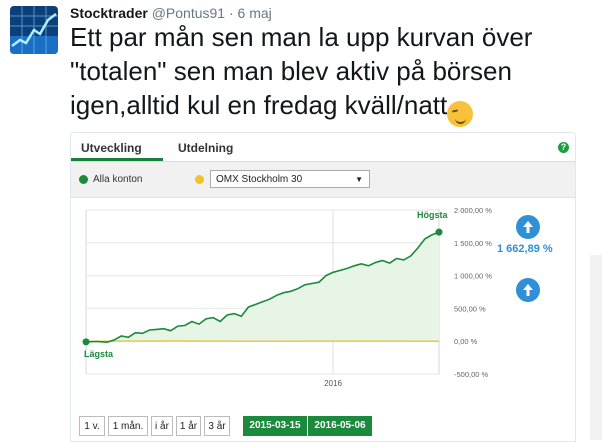 The image size is (602, 442). I want to click on stock-chart-avatar-icon, so click(34, 30).